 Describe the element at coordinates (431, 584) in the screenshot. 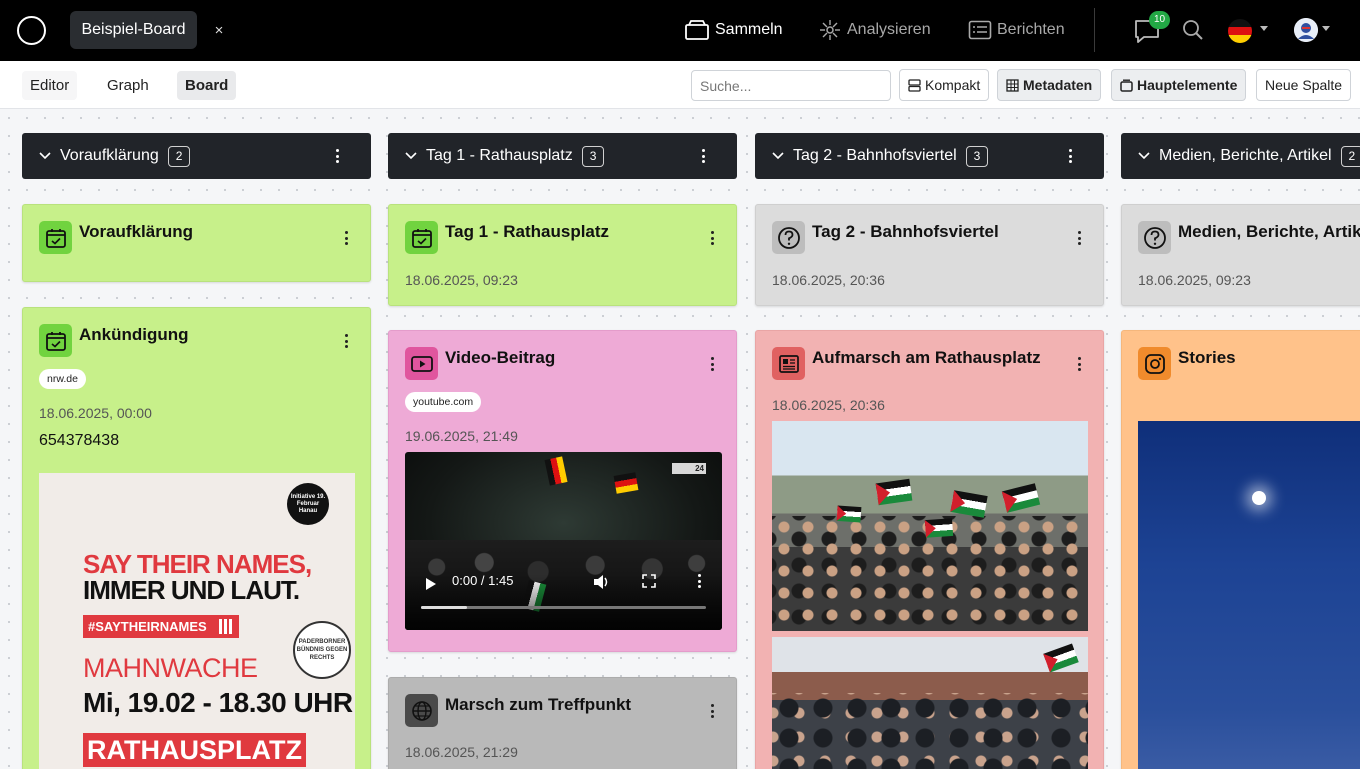

I see `play-icon` at that location.